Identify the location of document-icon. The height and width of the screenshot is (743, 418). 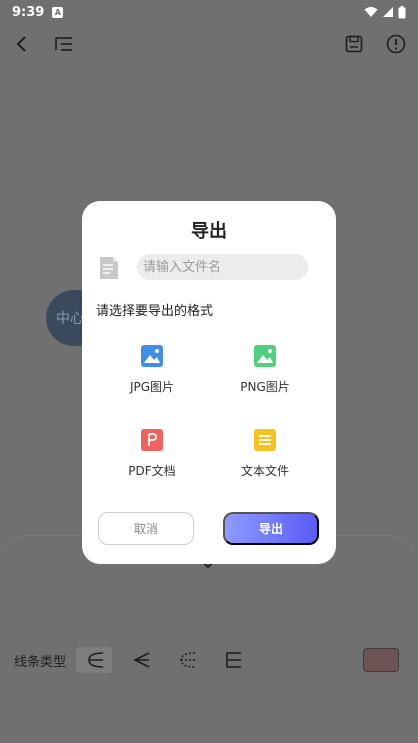
(109, 268).